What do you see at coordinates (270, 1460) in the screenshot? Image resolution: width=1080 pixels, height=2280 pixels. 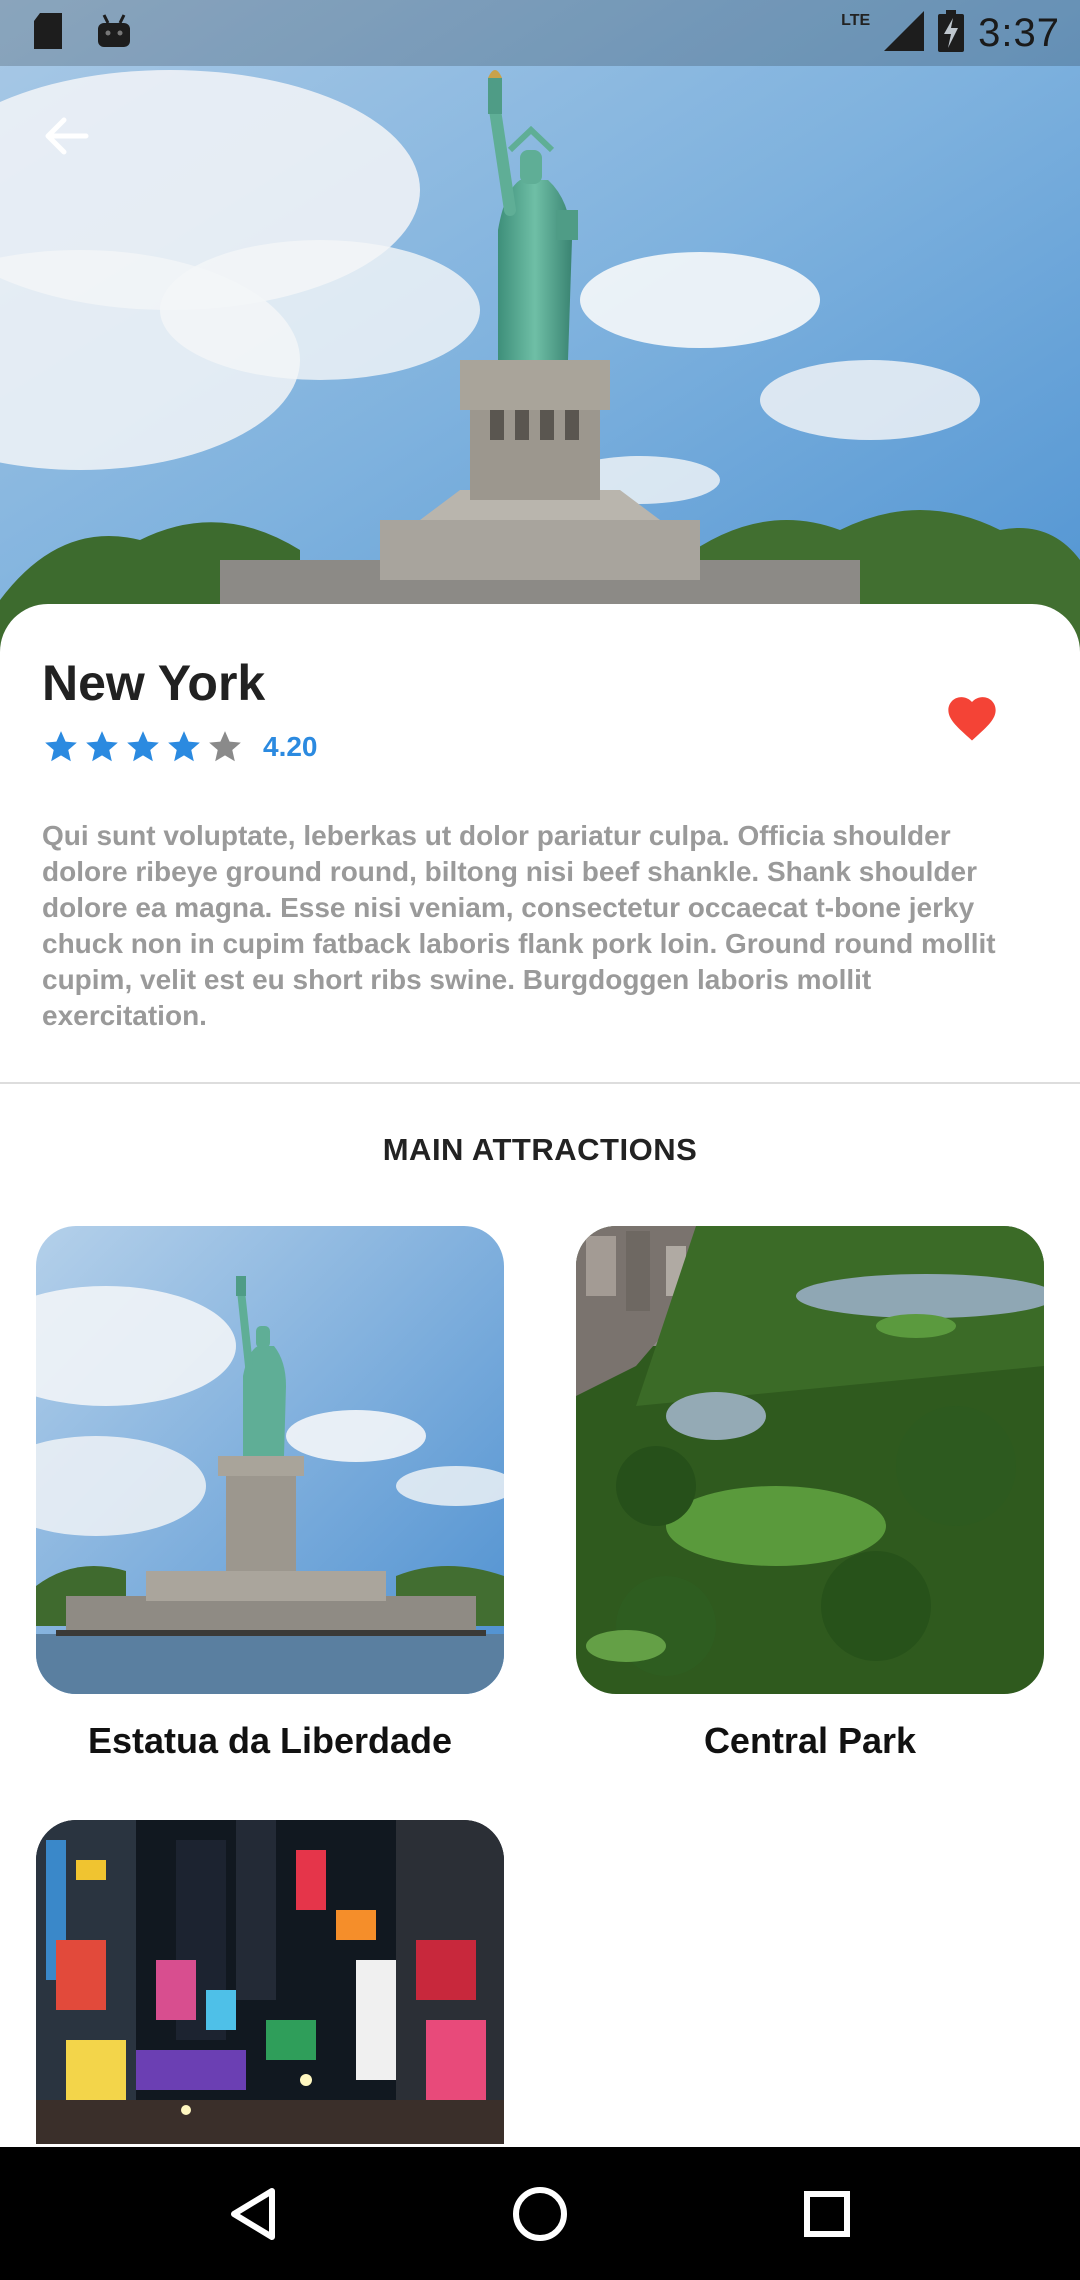 I see `attraction-card-statue-of-liberty` at bounding box center [270, 1460].